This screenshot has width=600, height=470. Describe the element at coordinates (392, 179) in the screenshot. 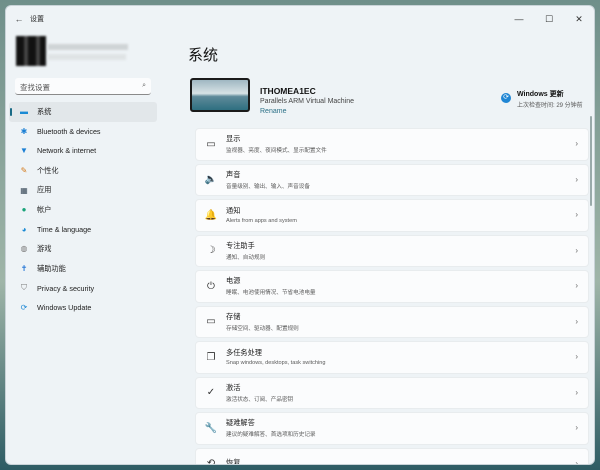

I see `settings-card: 🔈 声音音量级别、输出、输入、声音设备 ›` at that location.